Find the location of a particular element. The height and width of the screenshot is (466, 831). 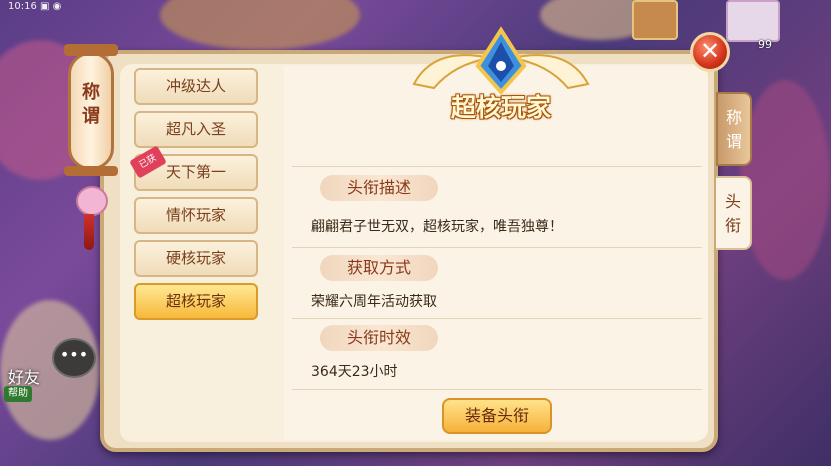

title-list-item-label: 天下第一 is located at coordinates (195, 172).